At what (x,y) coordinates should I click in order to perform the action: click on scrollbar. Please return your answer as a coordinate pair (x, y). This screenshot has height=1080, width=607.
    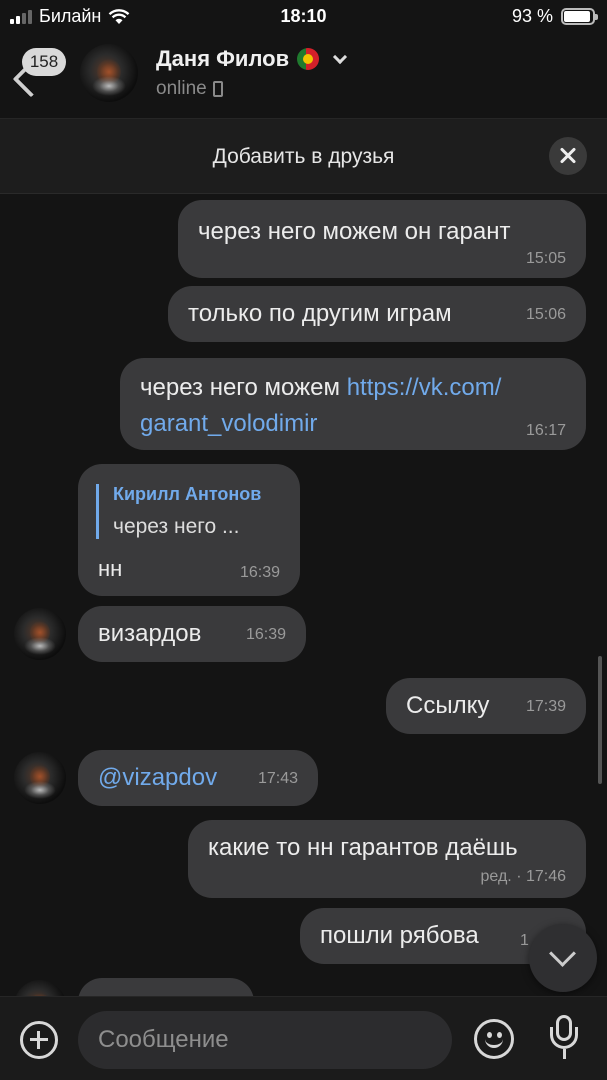
    Looking at the image, I should click on (600, 720).